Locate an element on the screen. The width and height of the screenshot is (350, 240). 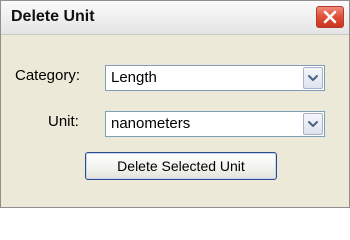
category-dropdown-toggle is located at coordinates (313, 78).